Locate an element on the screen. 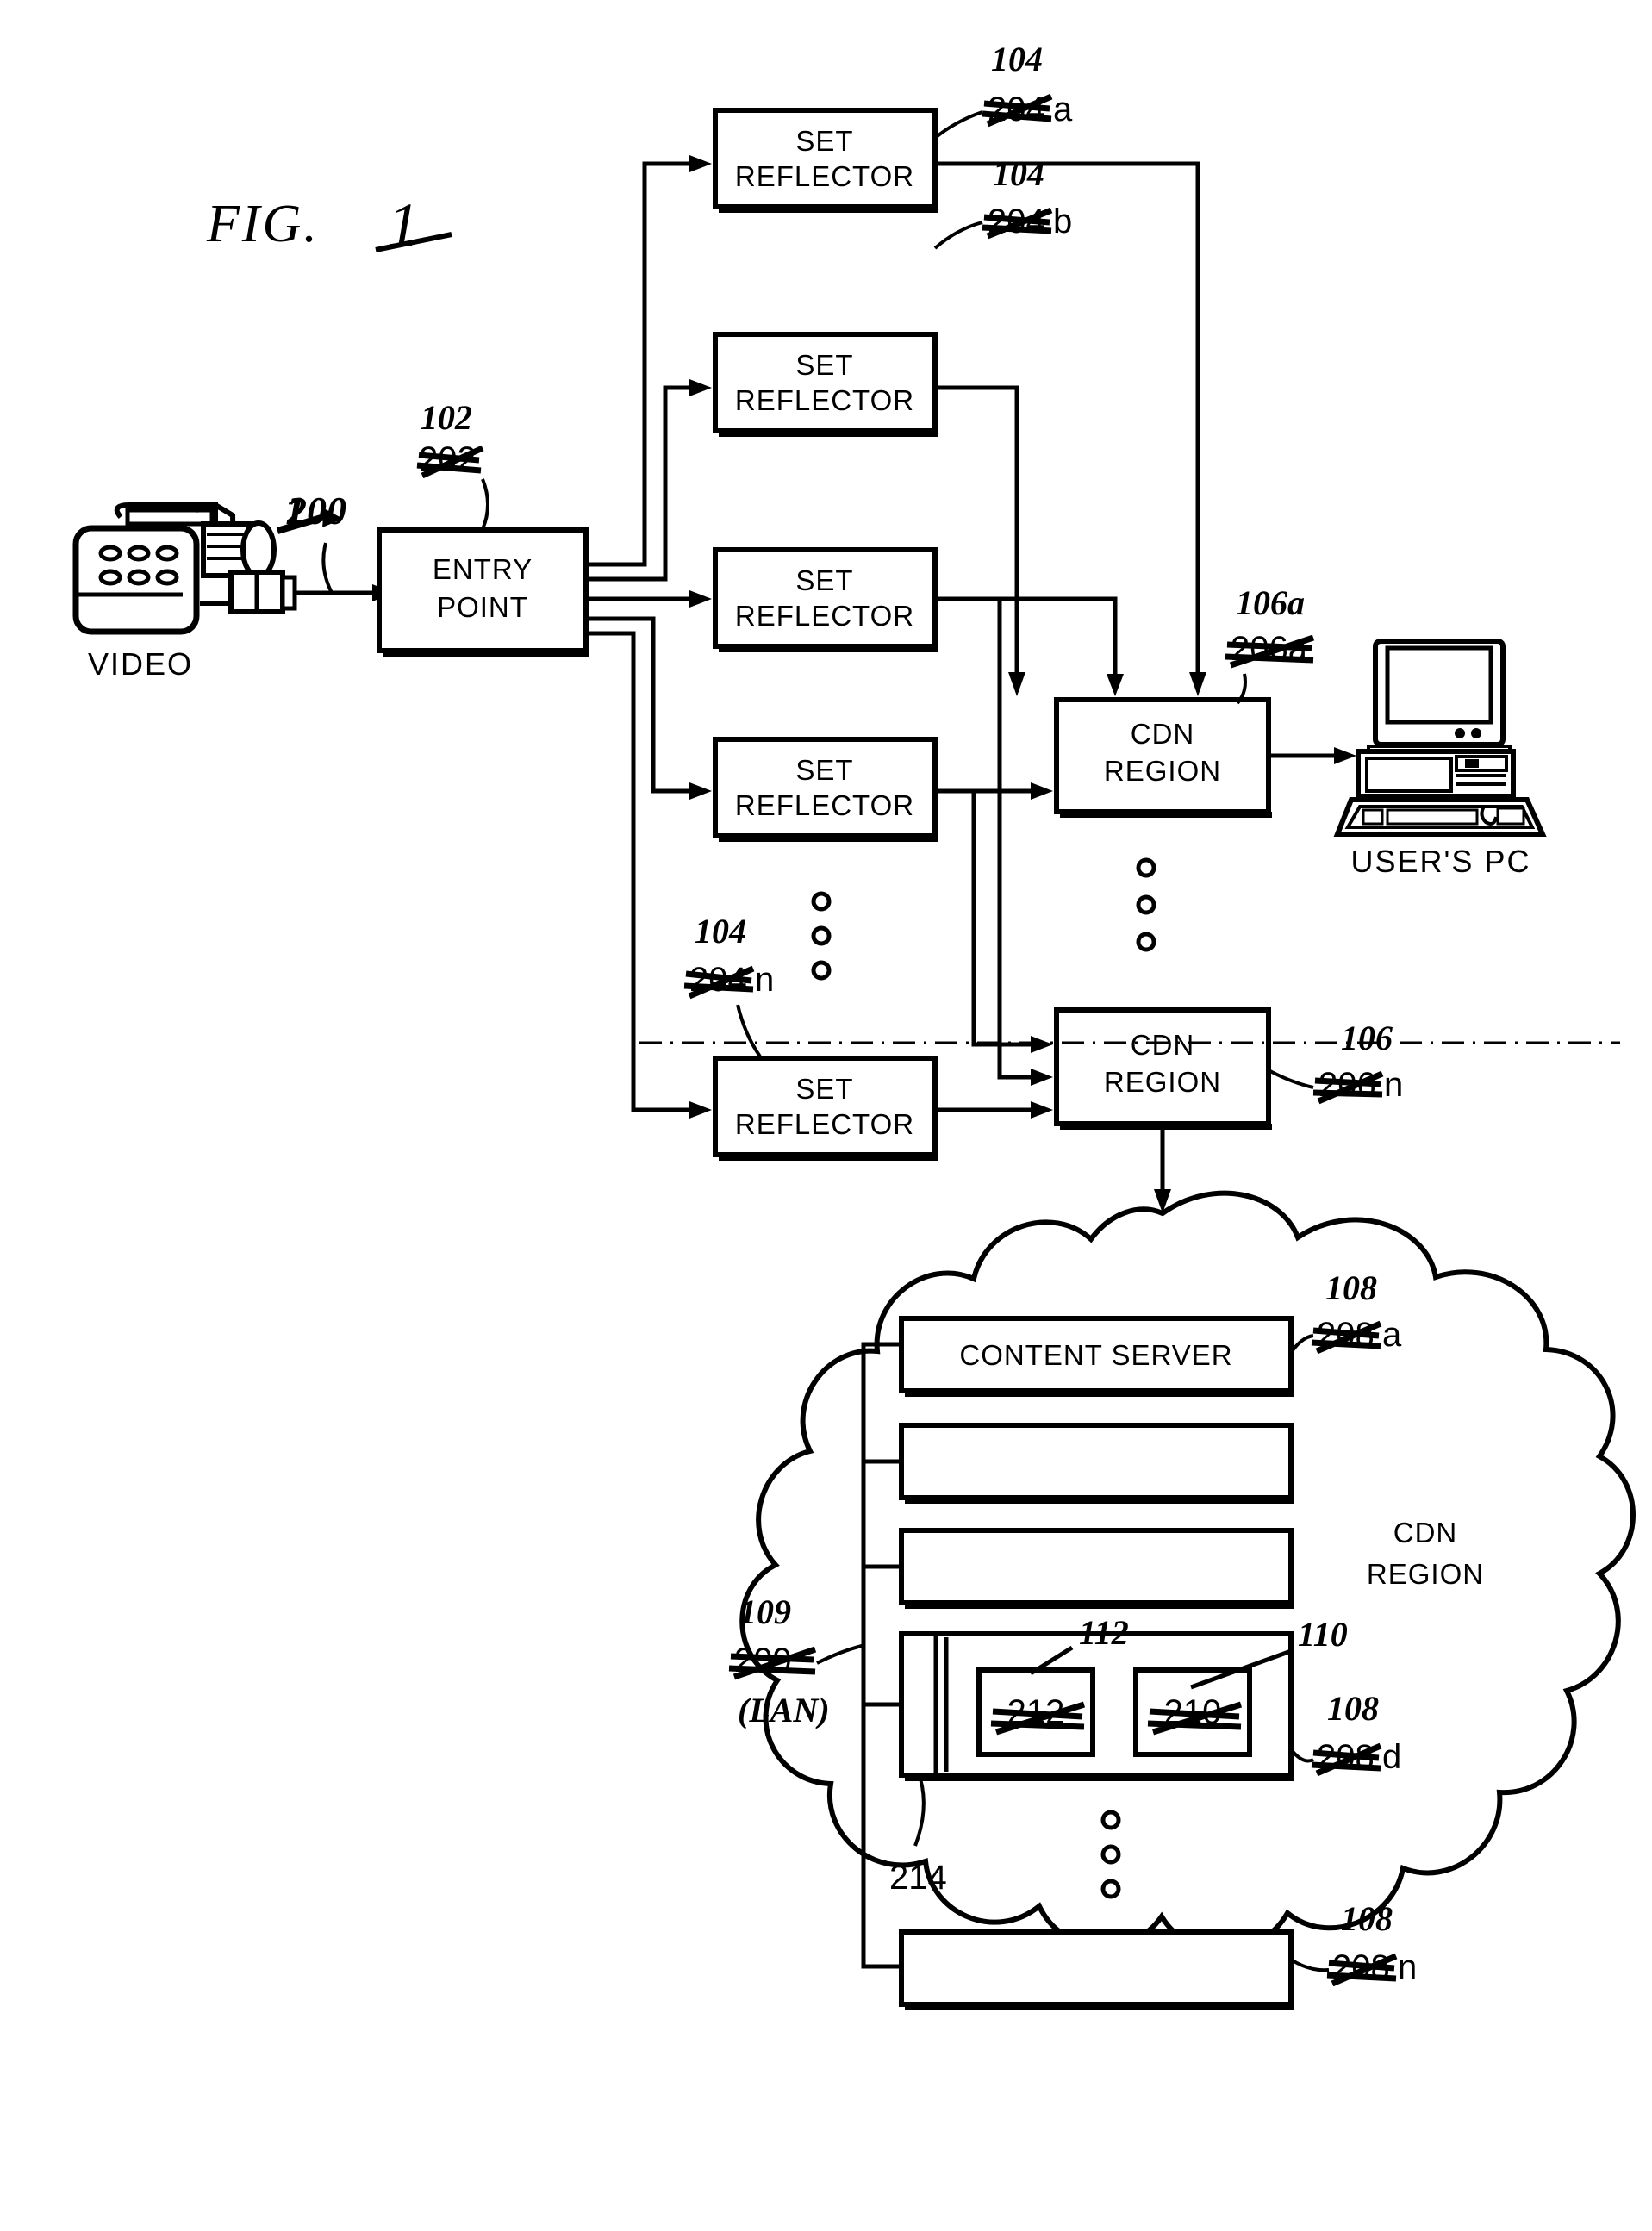 Image resolution: width=1652 pixels, height=2231 pixels. ellipsis-servers is located at coordinates (1110, 1854).